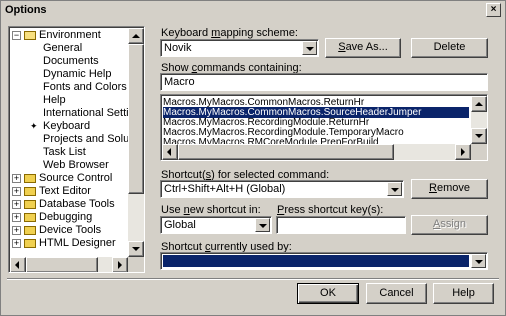  Describe the element at coordinates (253, 279) in the screenshot. I see `footer-divider` at that location.